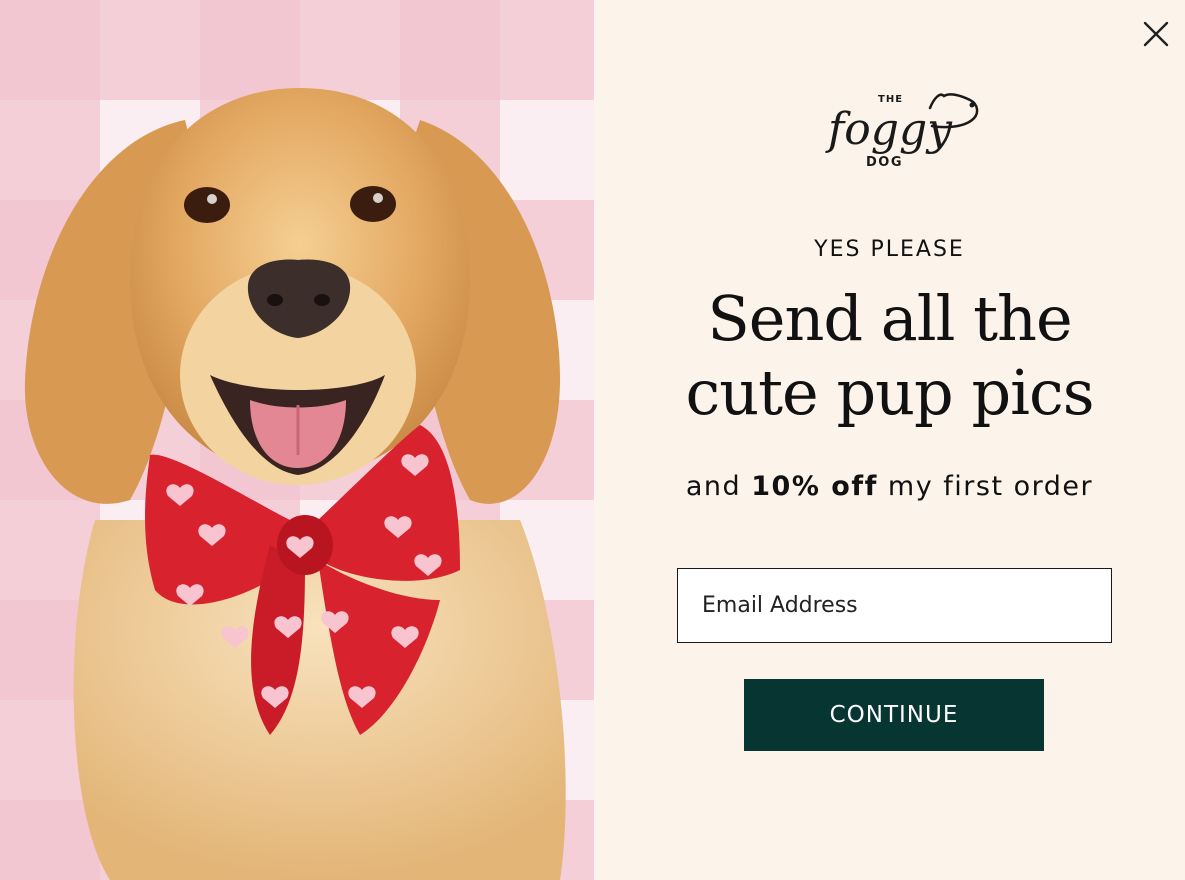  Describe the element at coordinates (890, 99) in the screenshot. I see `svg-text: THE` at that location.